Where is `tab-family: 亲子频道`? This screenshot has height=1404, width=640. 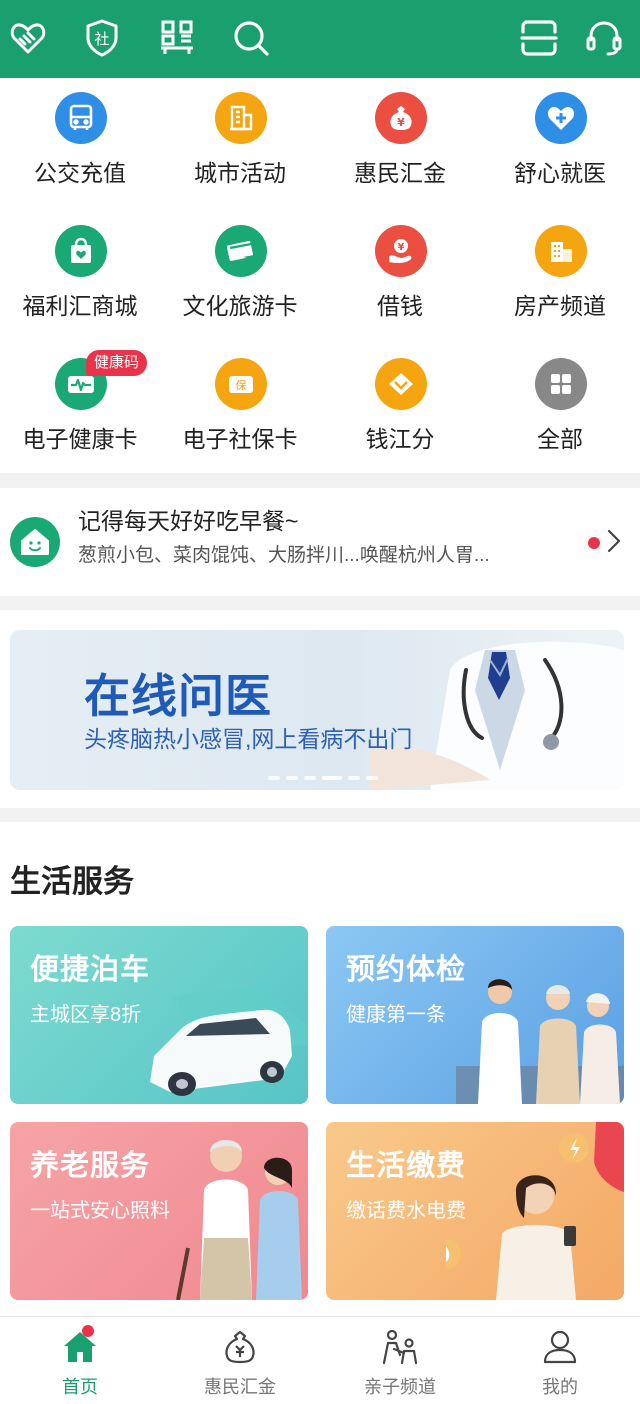 tab-family: 亲子频道 is located at coordinates (400, 1360).